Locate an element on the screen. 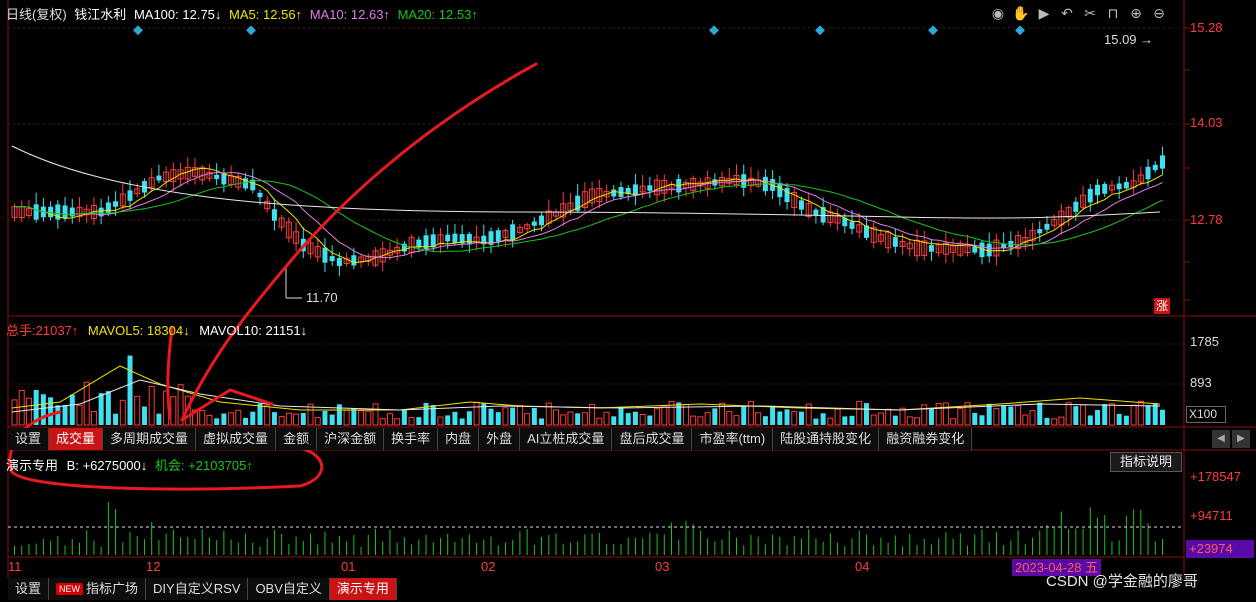  bottom-tab: 设置 is located at coordinates (29, 589).